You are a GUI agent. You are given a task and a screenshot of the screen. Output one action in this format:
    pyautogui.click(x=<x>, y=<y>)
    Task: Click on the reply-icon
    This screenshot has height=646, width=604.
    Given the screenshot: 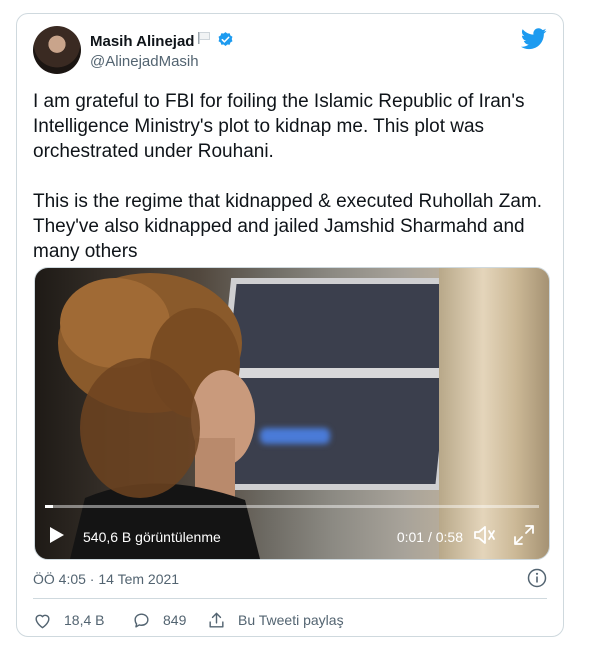 What is the action you would take?
    pyautogui.click(x=141, y=620)
    